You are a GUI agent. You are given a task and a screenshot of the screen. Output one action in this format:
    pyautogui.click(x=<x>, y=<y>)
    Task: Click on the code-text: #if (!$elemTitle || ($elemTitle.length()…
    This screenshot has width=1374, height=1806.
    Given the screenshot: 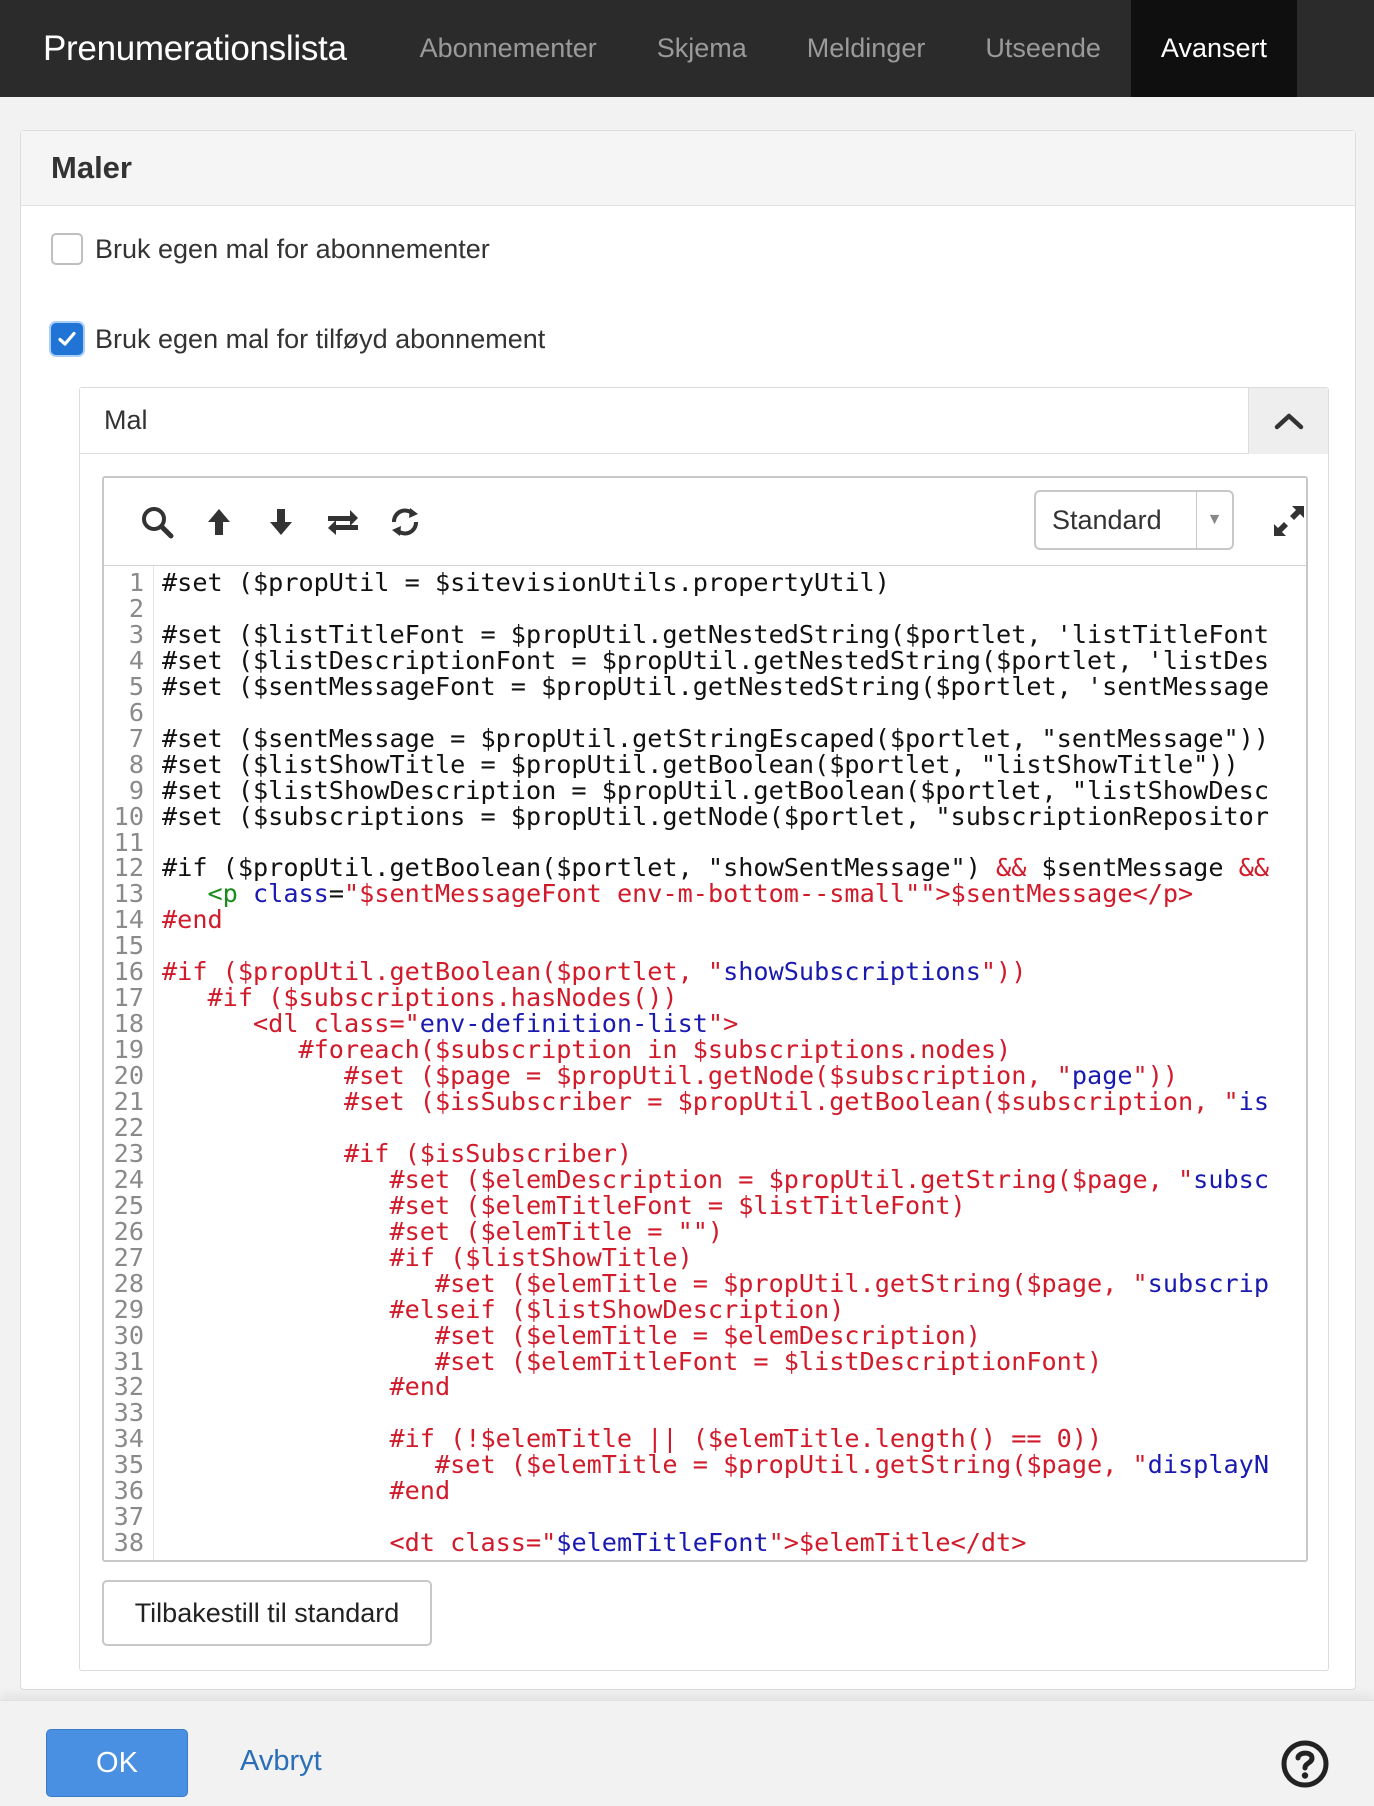 What is the action you would take?
    pyautogui.click(x=632, y=1439)
    